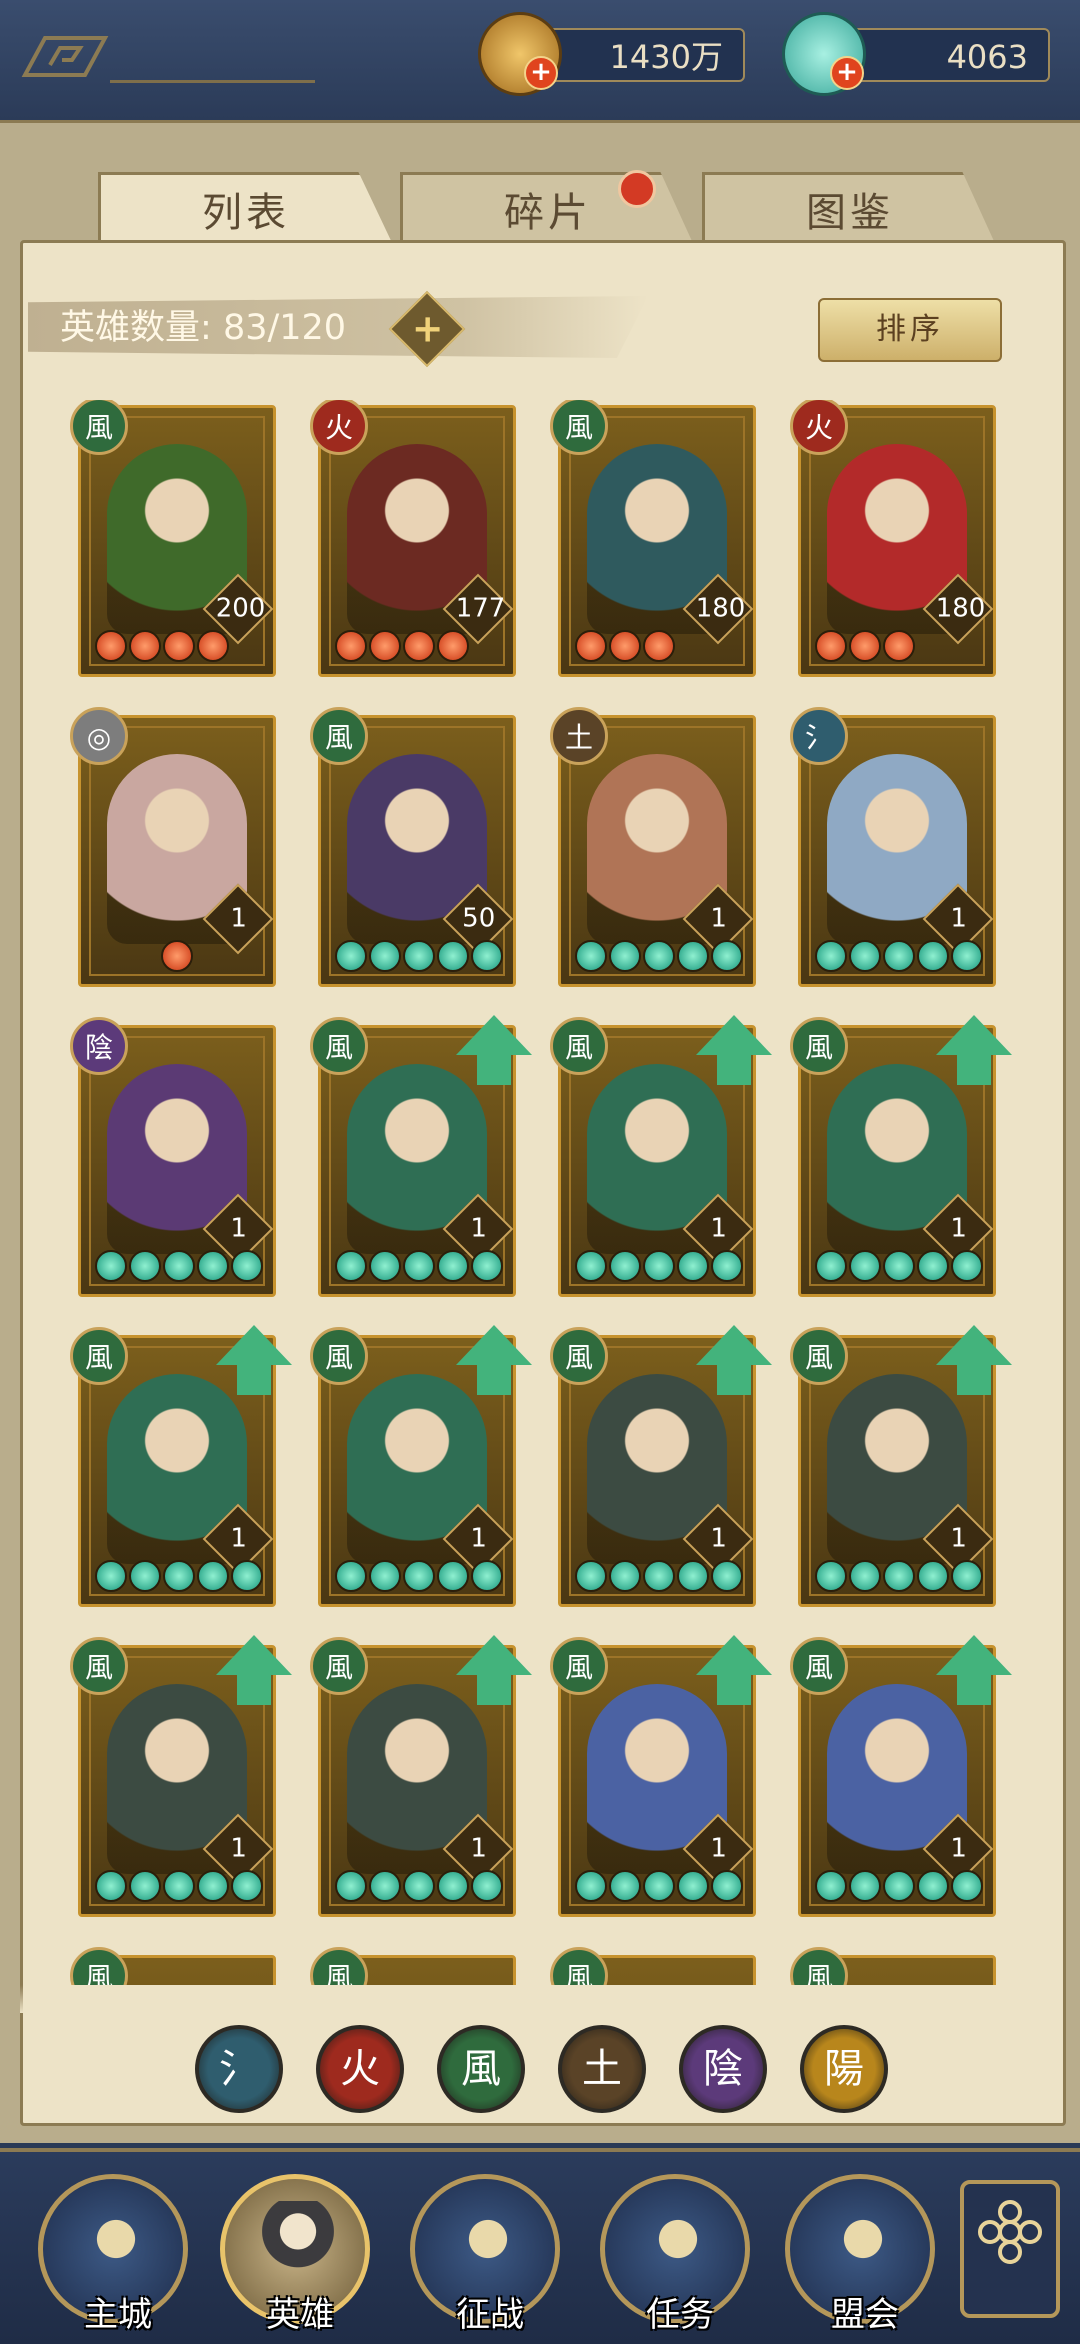  Describe the element at coordinates (540, 2069) in the screenshot. I see `element-filter-bar: 氵火風土陰陽` at that location.